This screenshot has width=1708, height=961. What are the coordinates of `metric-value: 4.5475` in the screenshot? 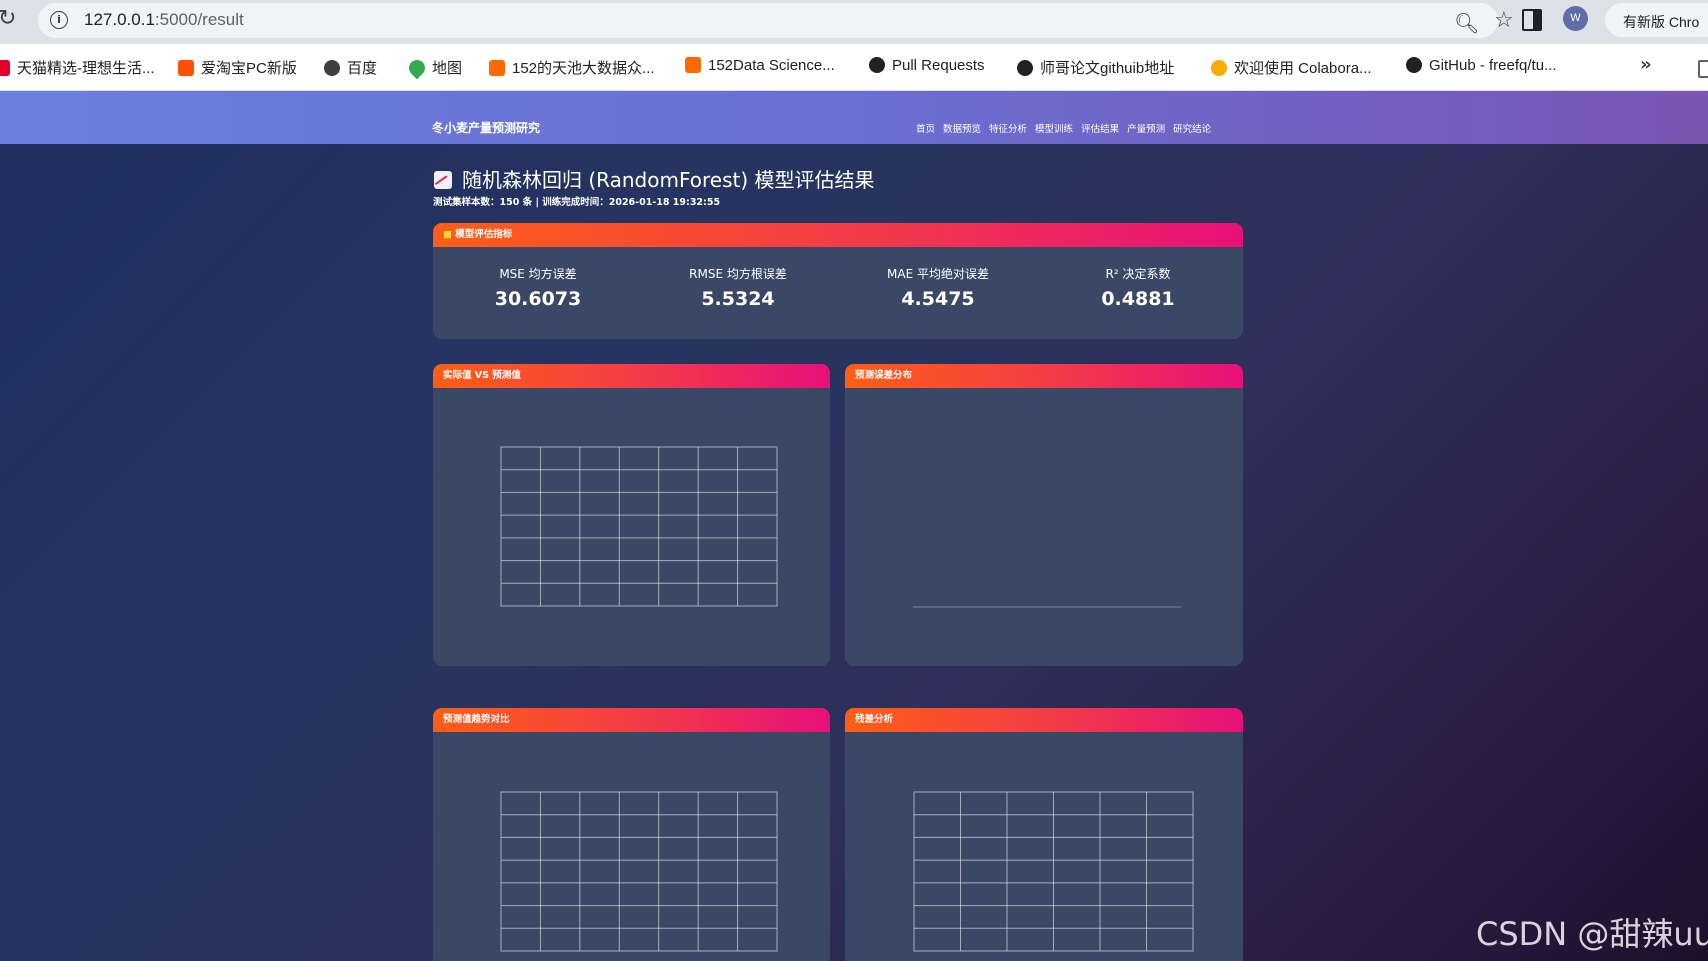 It's located at (938, 299).